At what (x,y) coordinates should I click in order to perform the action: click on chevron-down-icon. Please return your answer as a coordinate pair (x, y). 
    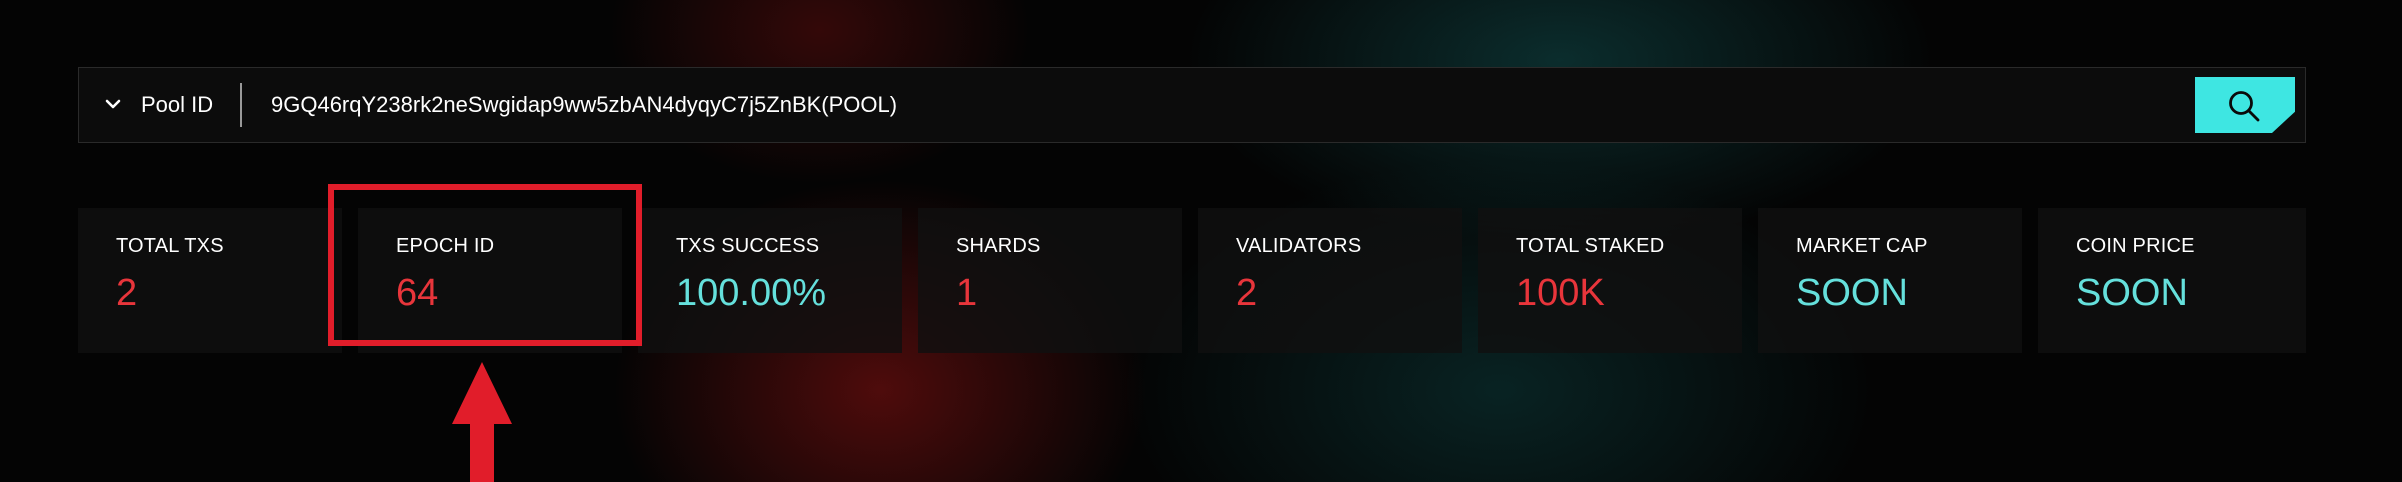
    Looking at the image, I should click on (113, 104).